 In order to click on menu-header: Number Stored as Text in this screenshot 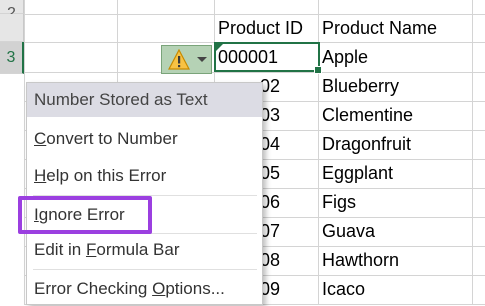, I will do `click(144, 100)`.